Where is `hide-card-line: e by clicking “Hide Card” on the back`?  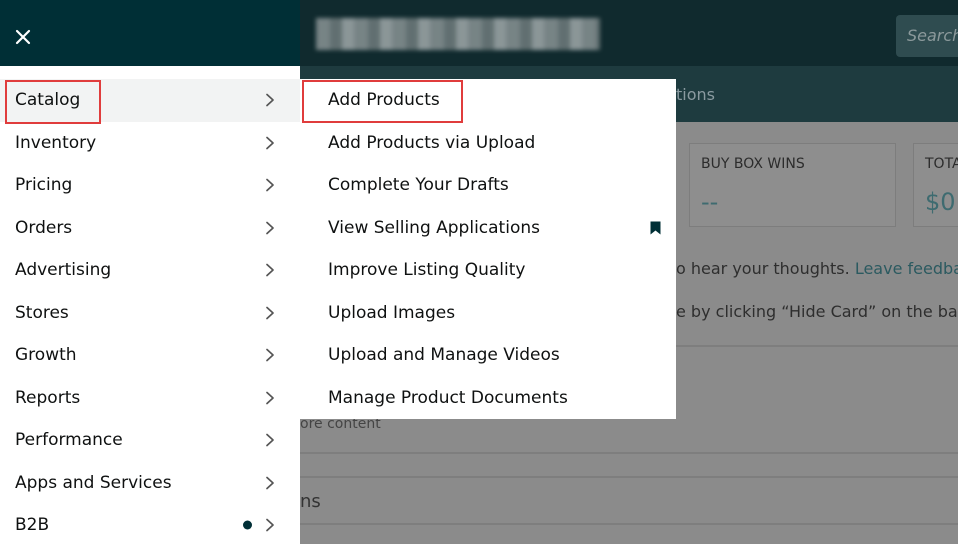 hide-card-line: e by clicking “Hide Card” on the back is located at coordinates (817, 311).